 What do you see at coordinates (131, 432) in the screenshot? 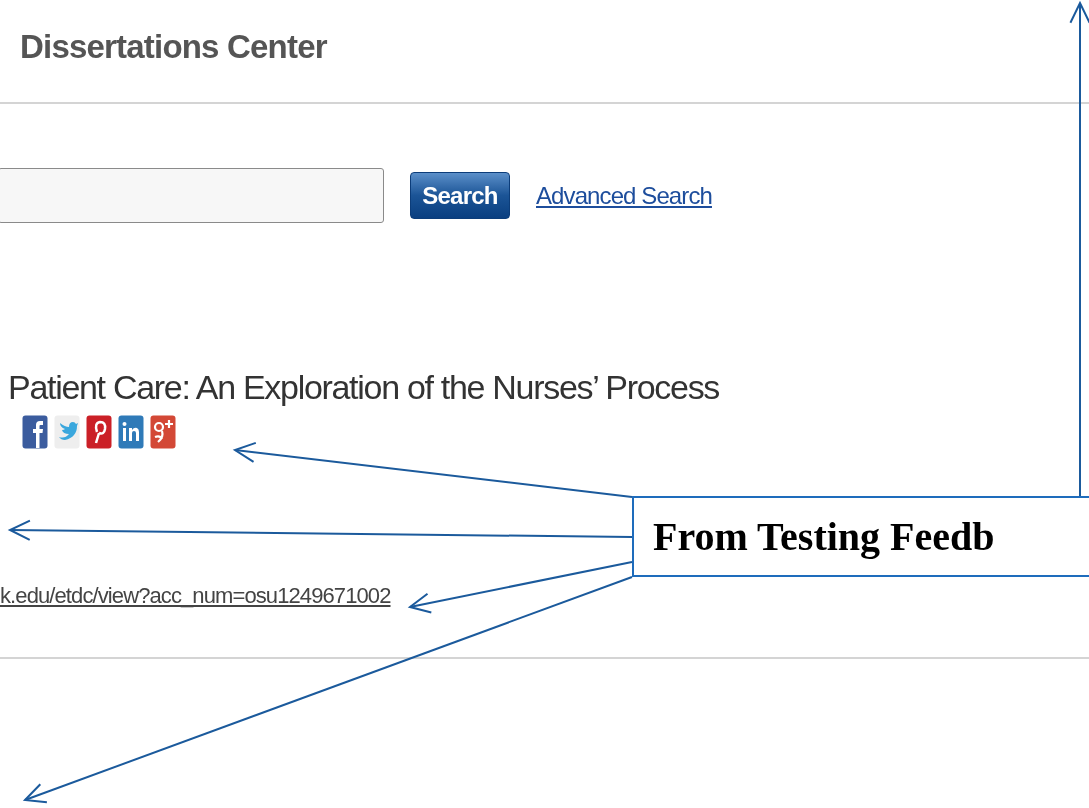
I see `linkedin-icon` at bounding box center [131, 432].